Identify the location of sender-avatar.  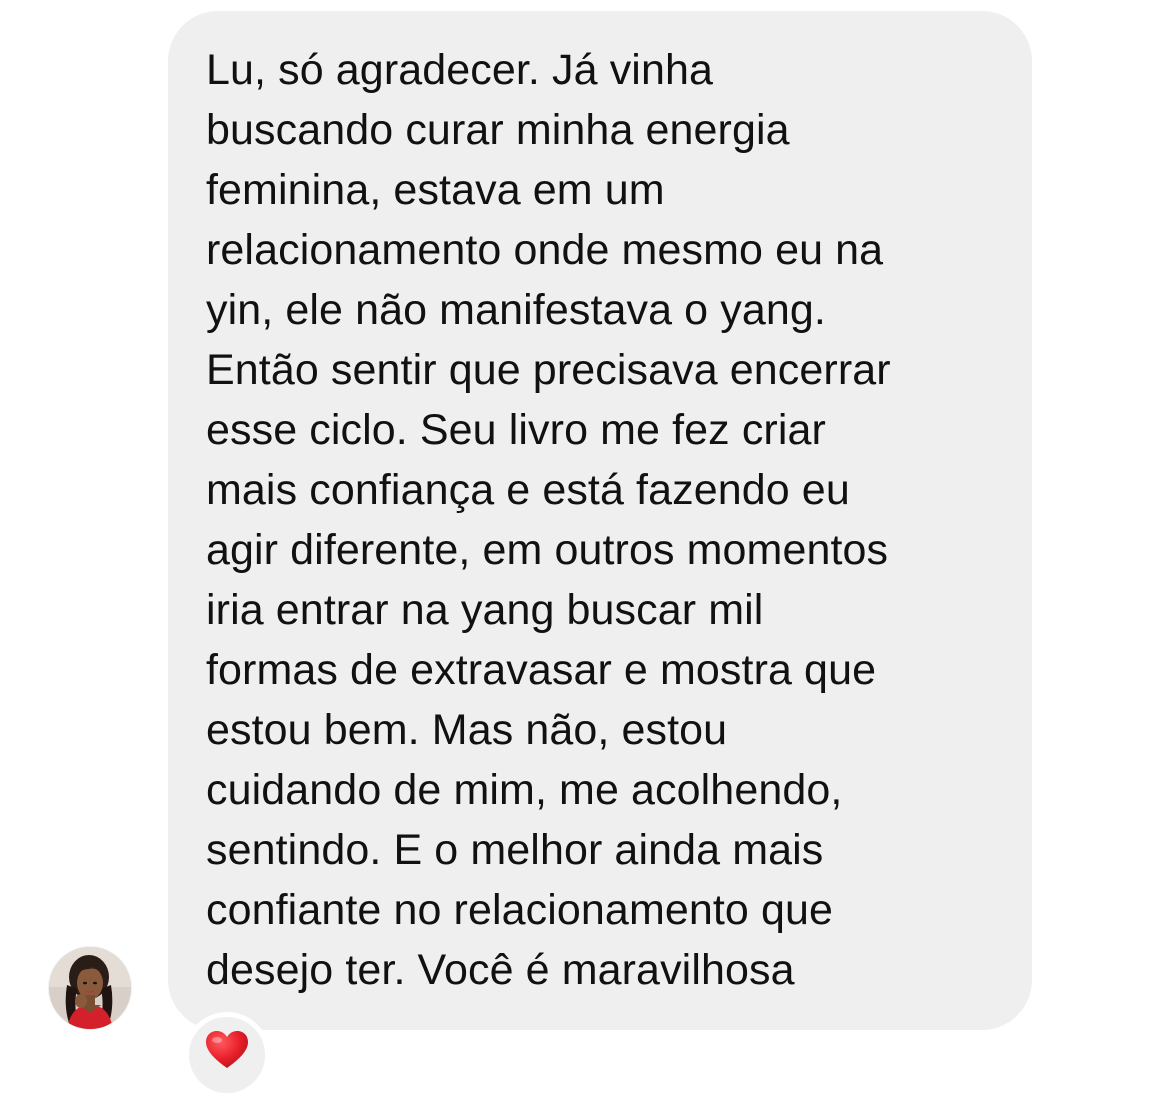
(90, 988).